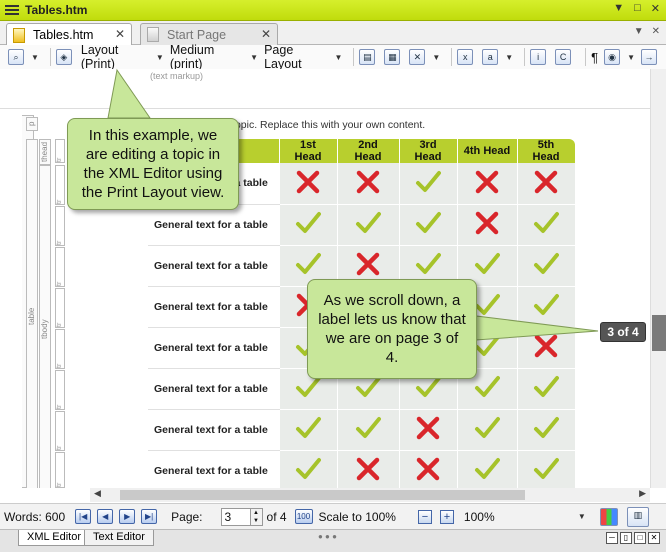 Image resolution: width=666 pixels, height=552 pixels. What do you see at coordinates (127, 516) in the screenshot?
I see `next-page-button: ▶` at bounding box center [127, 516].